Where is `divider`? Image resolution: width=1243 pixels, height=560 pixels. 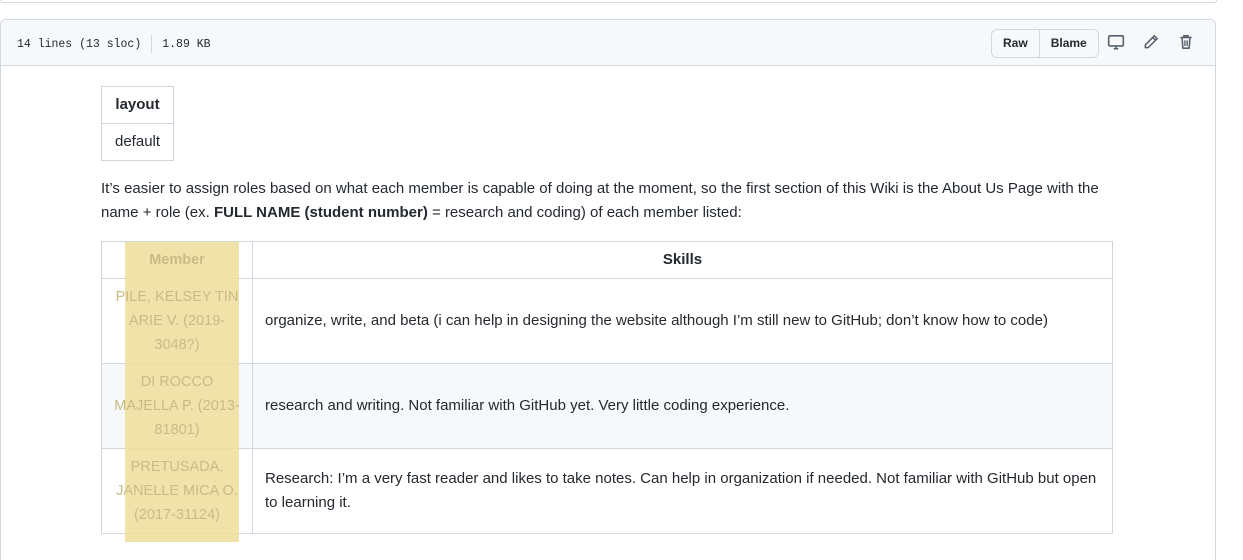
divider is located at coordinates (152, 44).